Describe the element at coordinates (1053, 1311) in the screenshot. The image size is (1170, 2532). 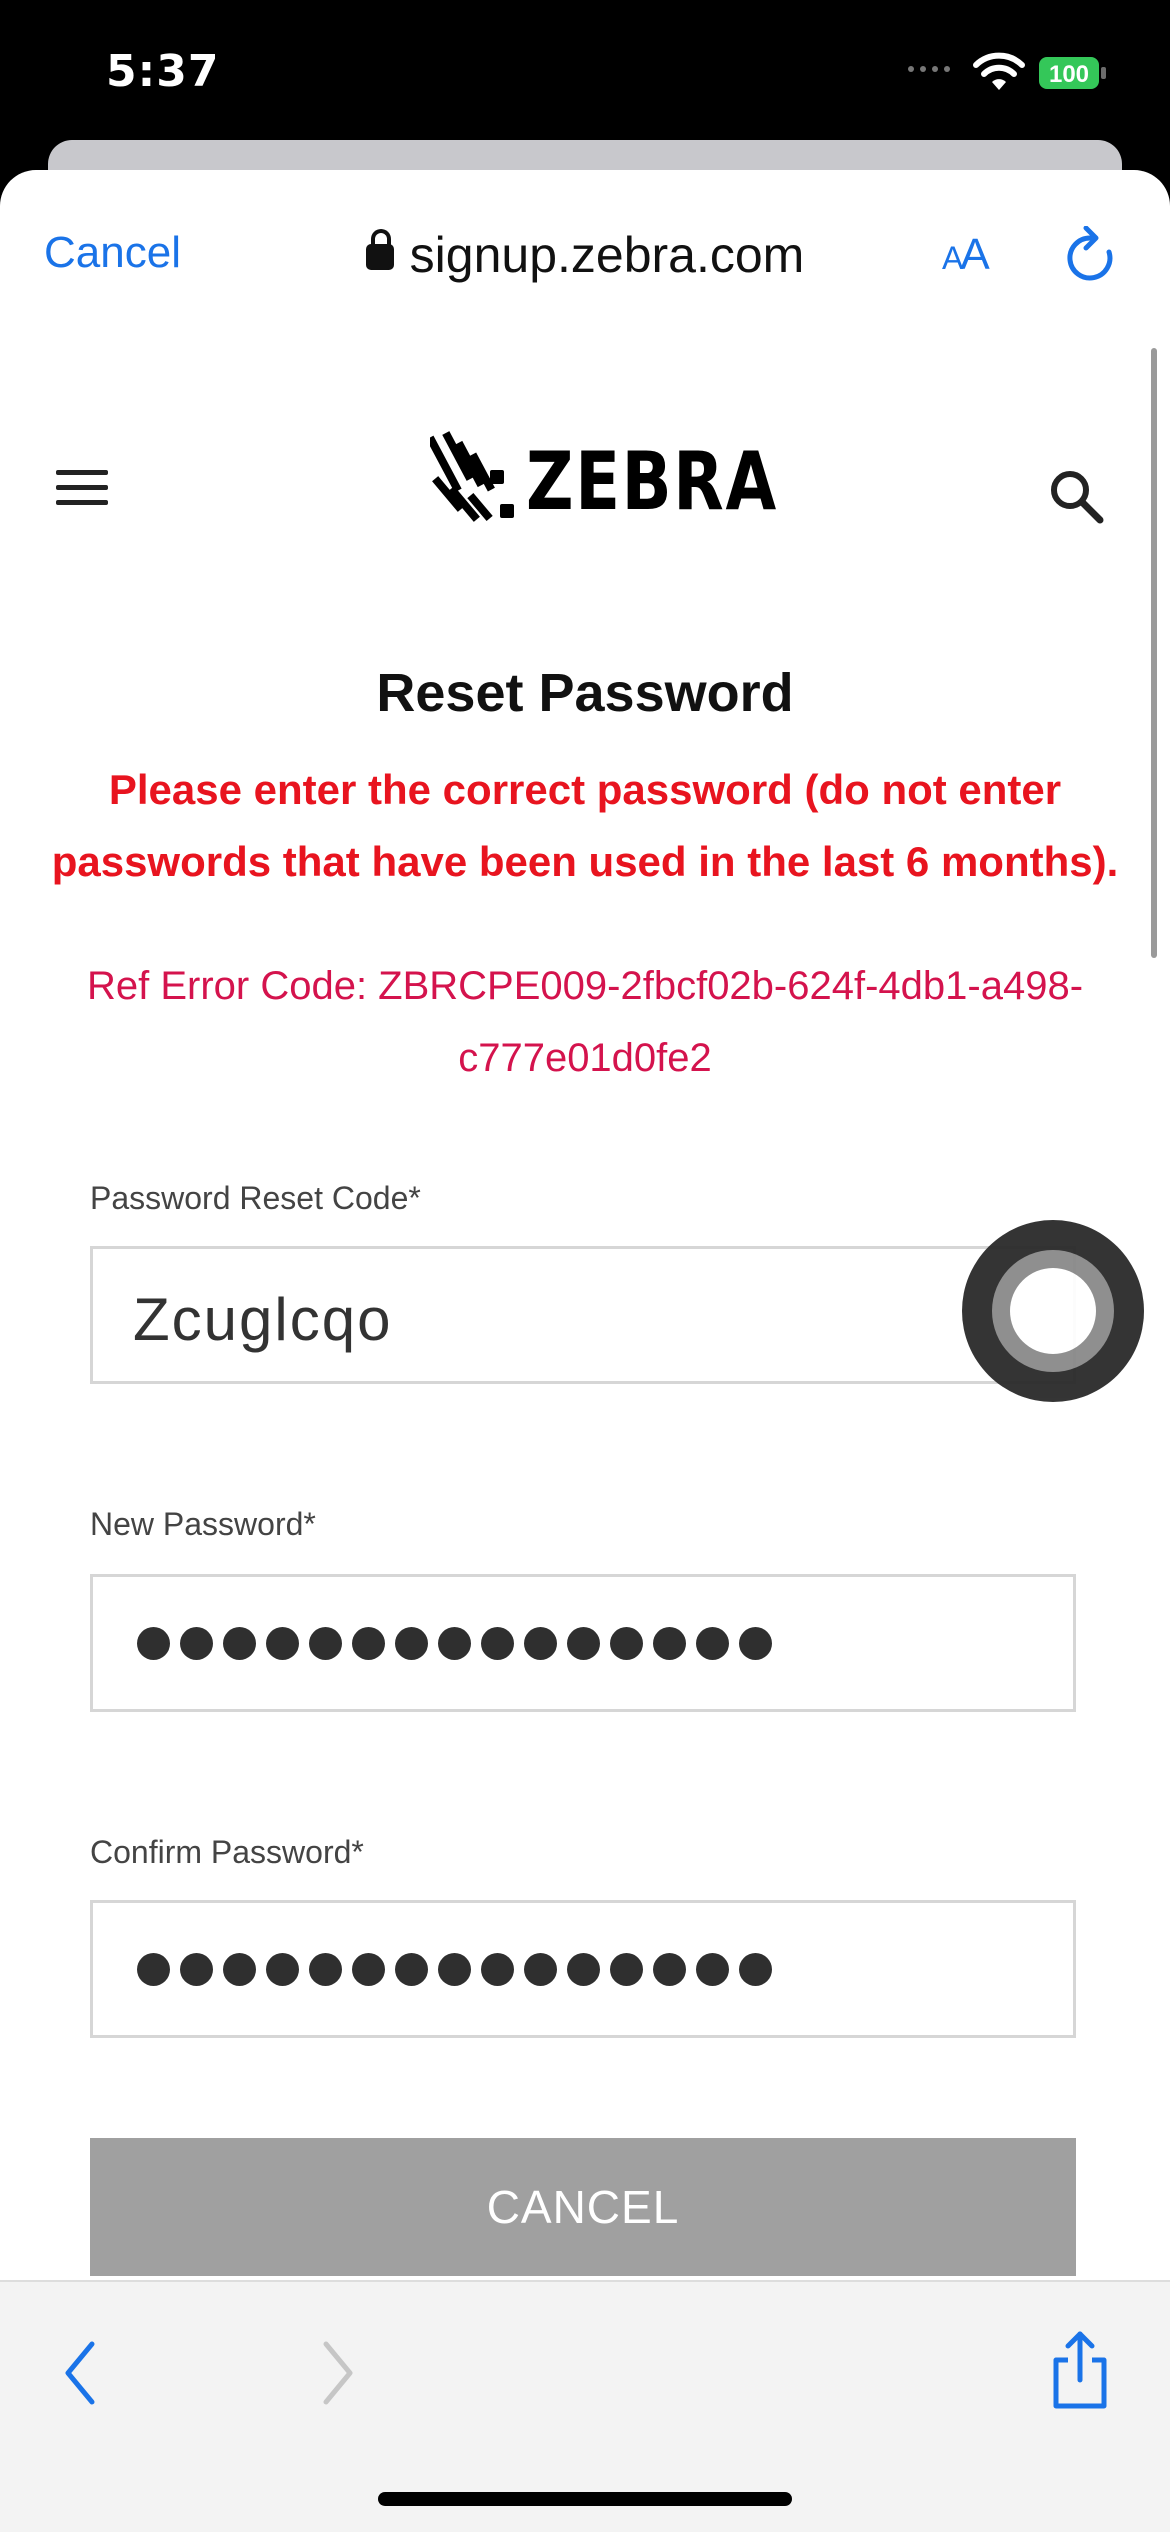
I see `assistive-touch-button` at that location.